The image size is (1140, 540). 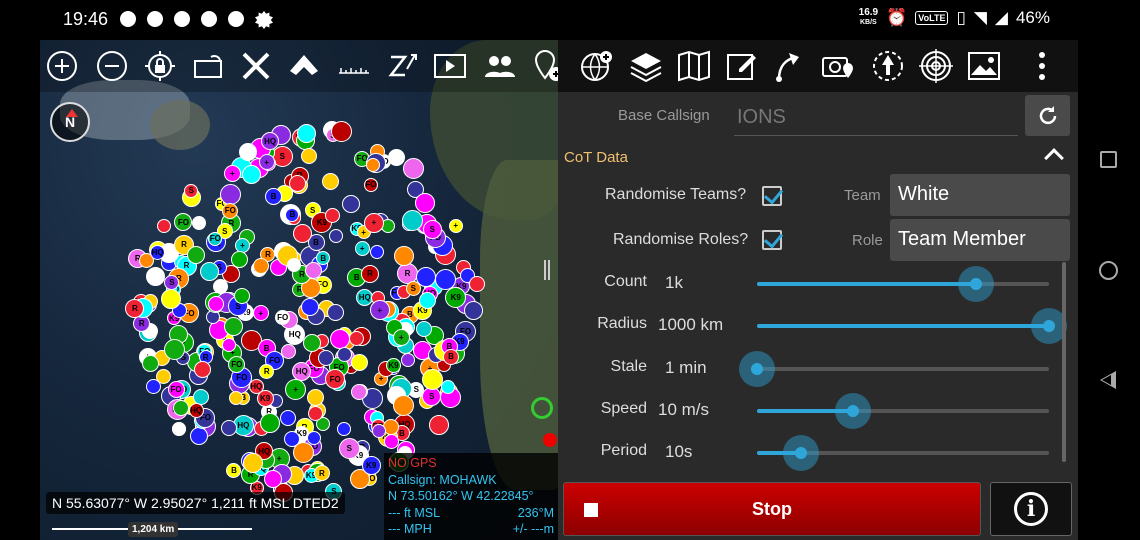 What do you see at coordinates (772, 196) in the screenshot?
I see `randomise-teams-checkbox` at bounding box center [772, 196].